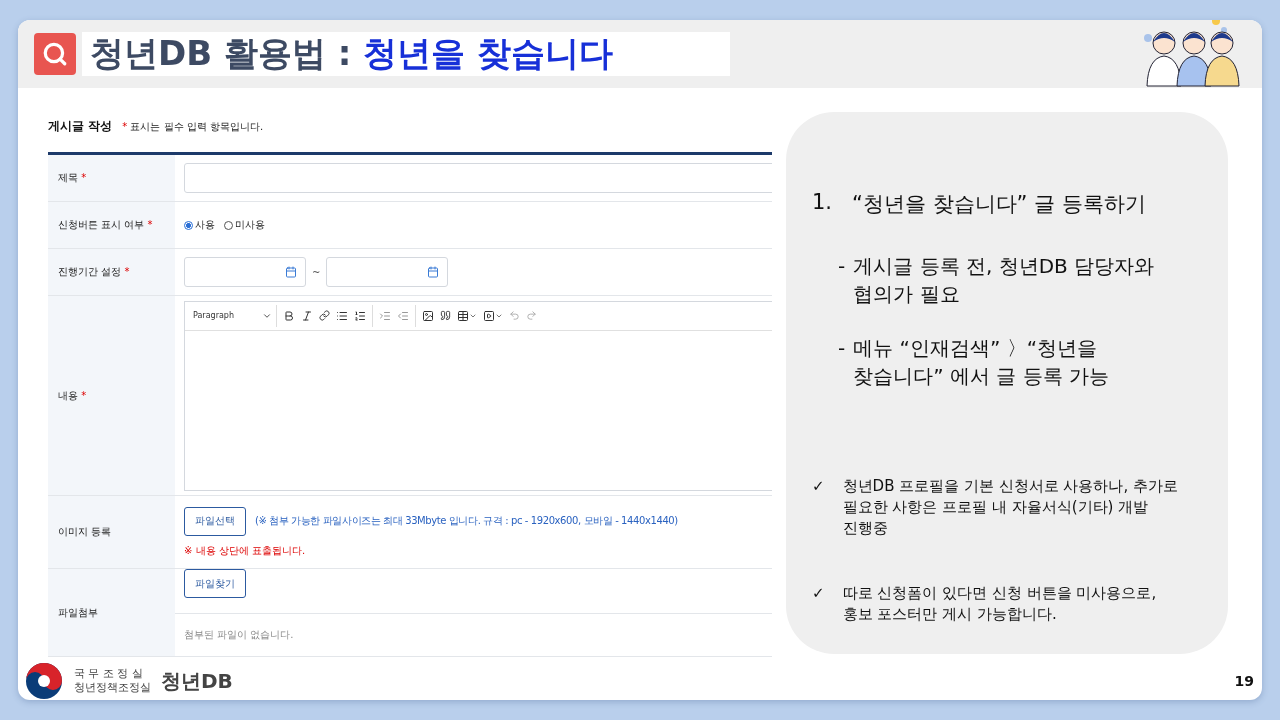 Image resolution: width=1280 pixels, height=720 pixels. What do you see at coordinates (72, 395) in the screenshot?
I see `field-label: 내용 *` at bounding box center [72, 395].